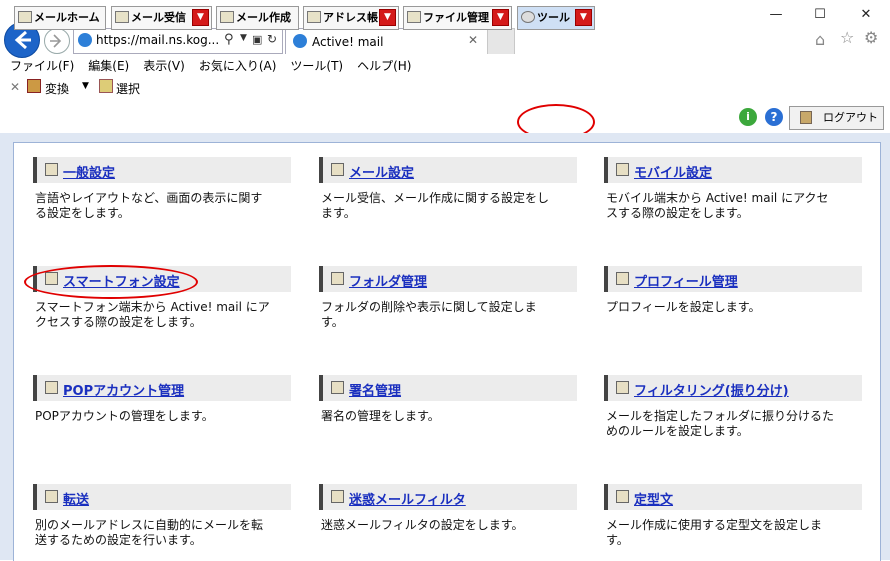 This screenshot has width=890, height=561. What do you see at coordinates (673, 171) in the screenshot?
I see `link-mobile-settings: モバイル設定` at bounding box center [673, 171].